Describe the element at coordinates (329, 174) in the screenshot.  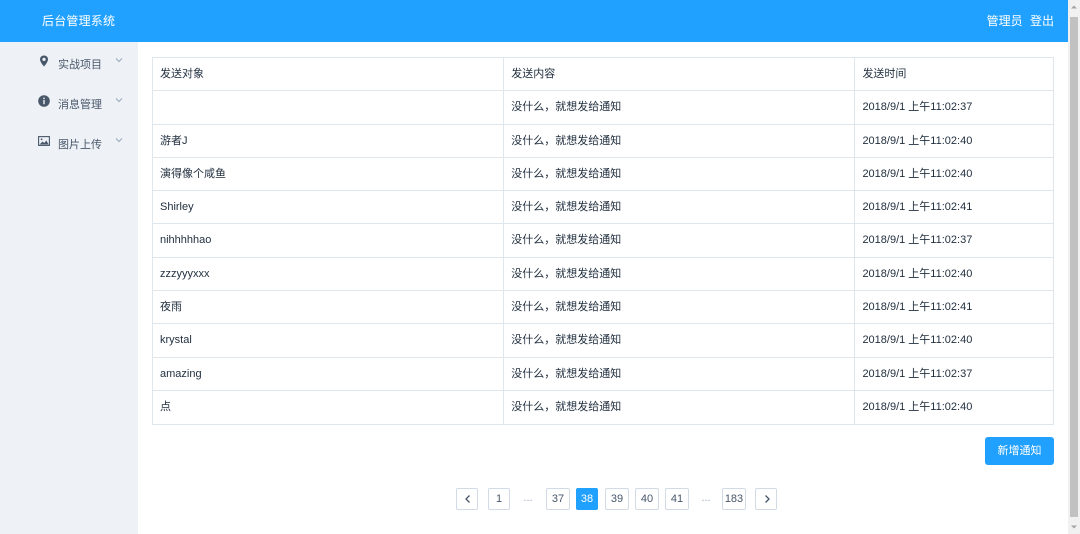
I see `cell-target: 演得像个咸鱼` at that location.